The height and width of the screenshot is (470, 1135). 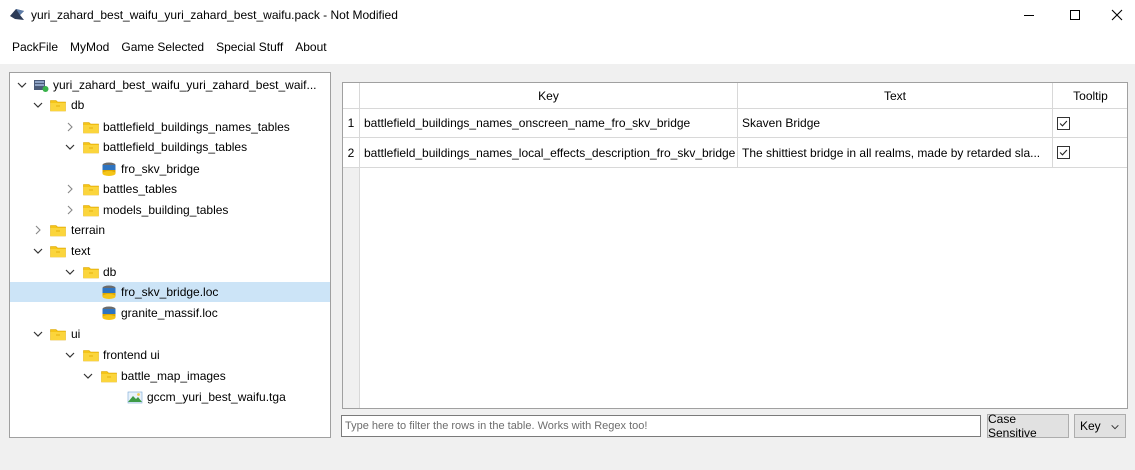 What do you see at coordinates (249, 47) in the screenshot?
I see `menu-special-stuff: Special Stuff` at bounding box center [249, 47].